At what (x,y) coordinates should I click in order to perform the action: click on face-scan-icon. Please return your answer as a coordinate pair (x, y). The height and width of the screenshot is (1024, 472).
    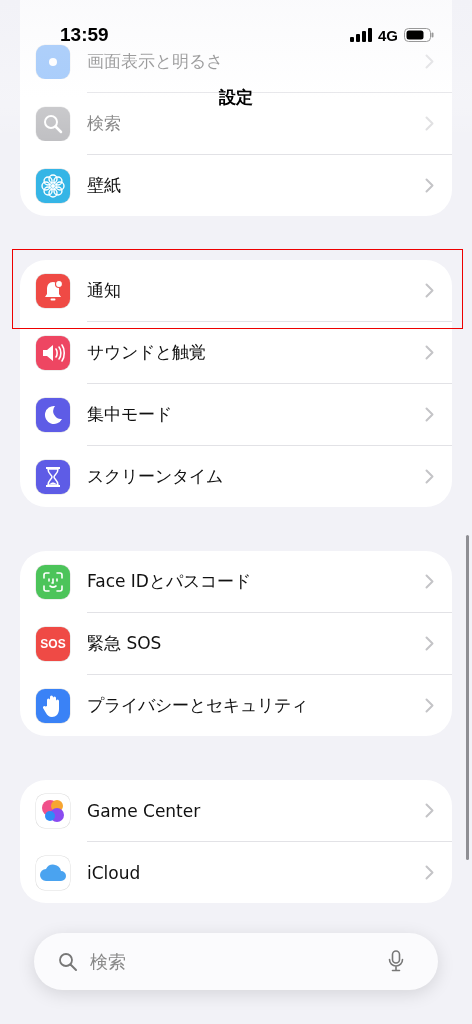
    Looking at the image, I should click on (53, 581).